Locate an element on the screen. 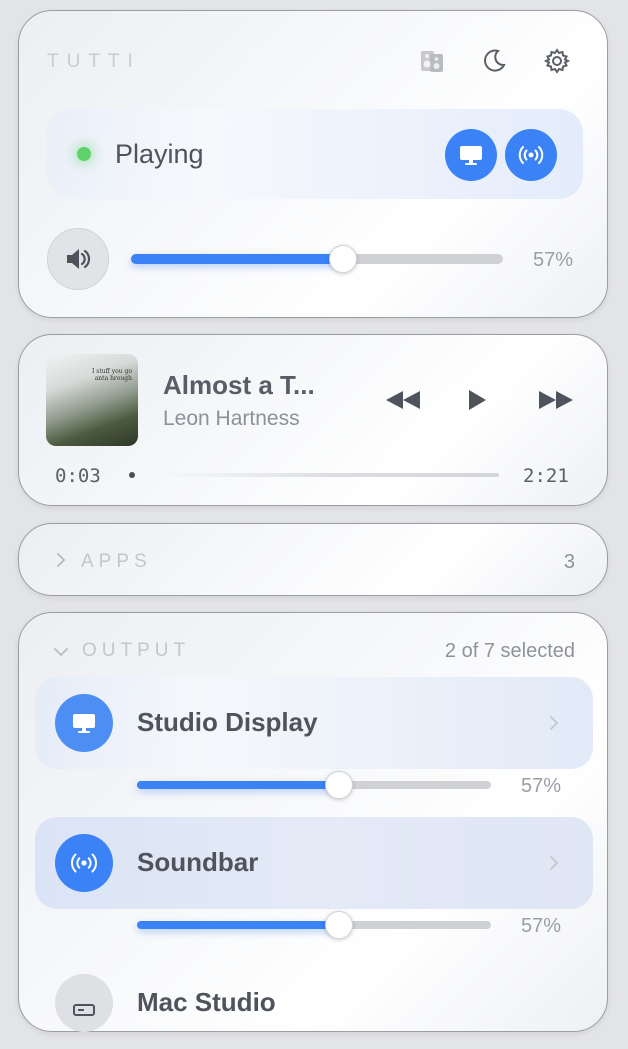  active-device-soundbar-button is located at coordinates (531, 155).